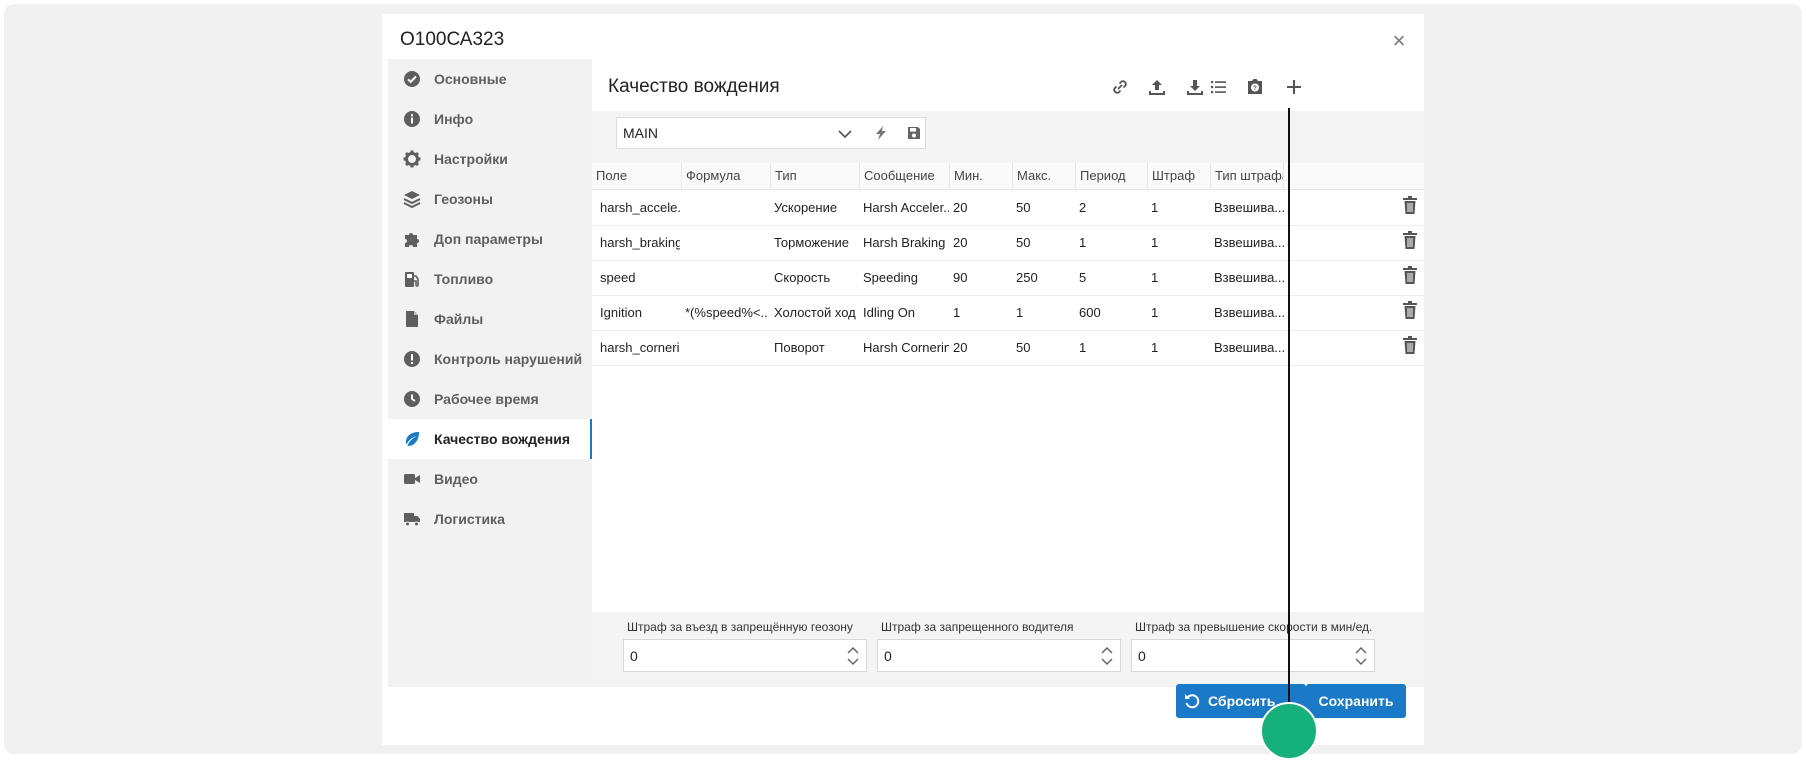  Describe the element at coordinates (490, 239) in the screenshot. I see `sidebar-item-extra-params: Доп параметры` at that location.